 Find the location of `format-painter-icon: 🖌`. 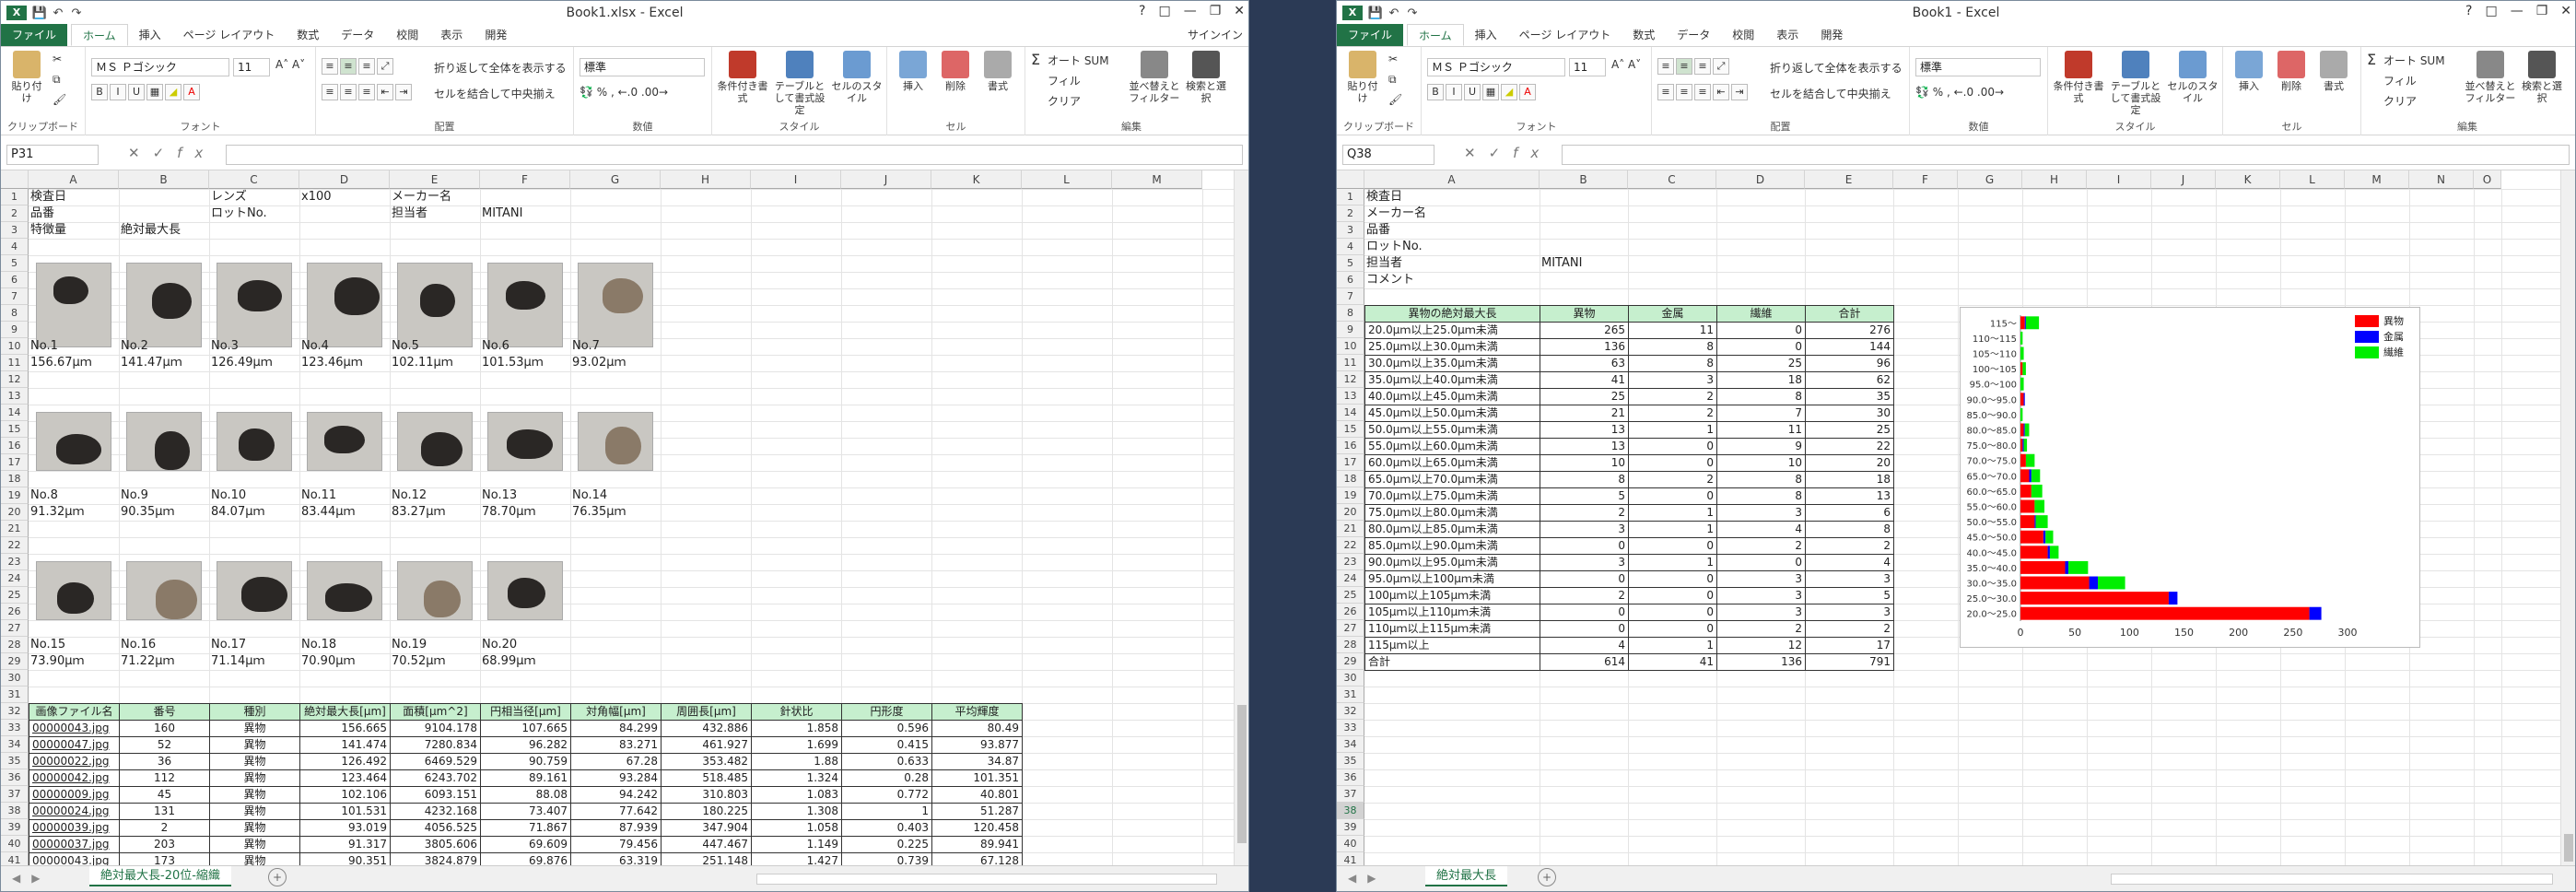

format-painter-icon: 🖌 is located at coordinates (1395, 100).